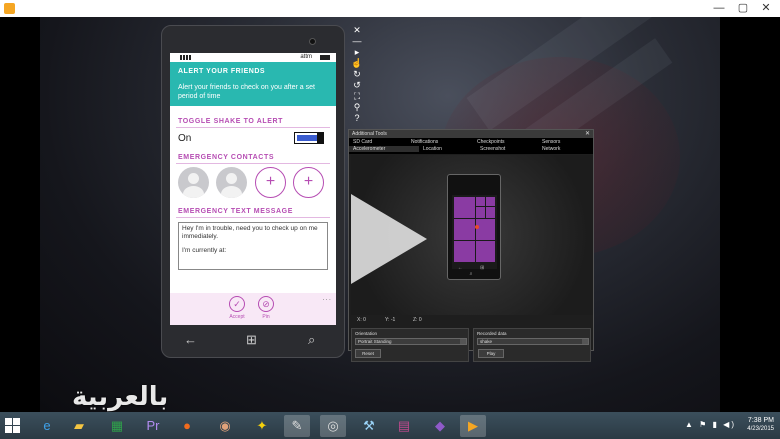 Image resolution: width=780 pixels, height=439 pixels. What do you see at coordinates (333, 426) in the screenshot?
I see `chrome-icon: ◎` at bounding box center [333, 426].